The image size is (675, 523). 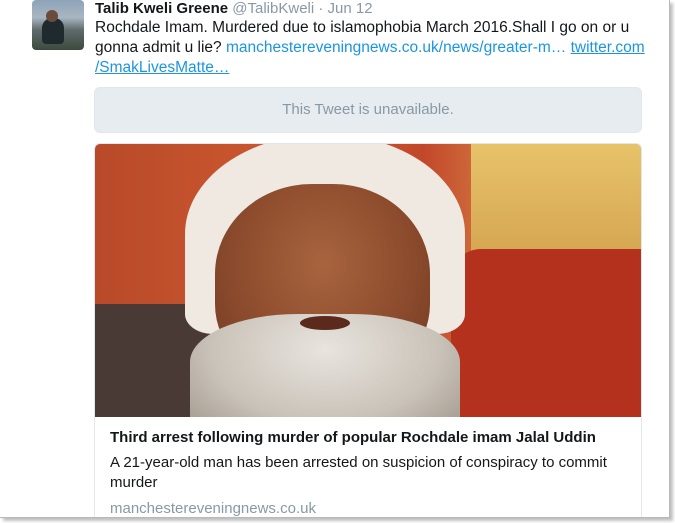 What do you see at coordinates (58, 25) in the screenshot?
I see `avatar` at bounding box center [58, 25].